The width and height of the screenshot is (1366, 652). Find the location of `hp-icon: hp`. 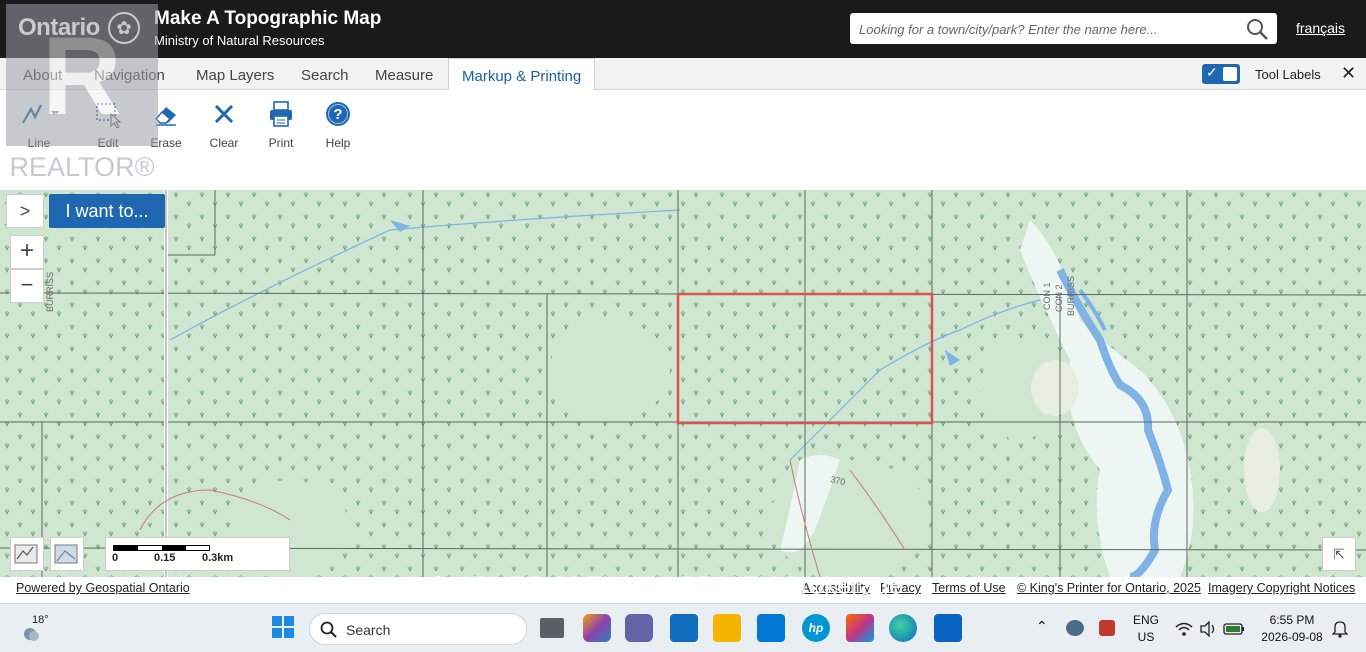

hp-icon: hp is located at coordinates (816, 628).